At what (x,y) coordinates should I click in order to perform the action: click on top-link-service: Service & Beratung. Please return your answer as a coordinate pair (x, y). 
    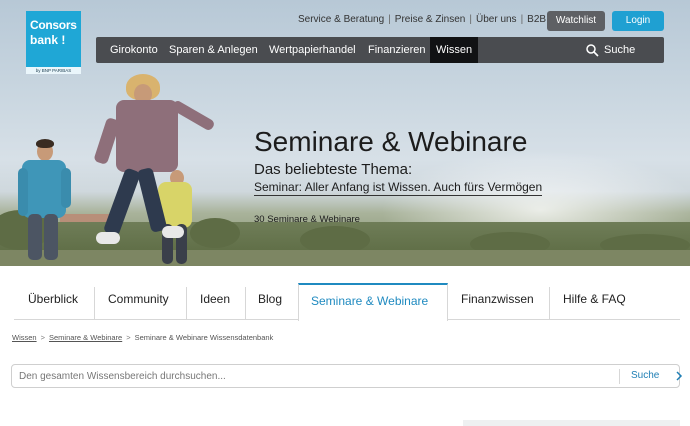
    Looking at the image, I should click on (341, 19).